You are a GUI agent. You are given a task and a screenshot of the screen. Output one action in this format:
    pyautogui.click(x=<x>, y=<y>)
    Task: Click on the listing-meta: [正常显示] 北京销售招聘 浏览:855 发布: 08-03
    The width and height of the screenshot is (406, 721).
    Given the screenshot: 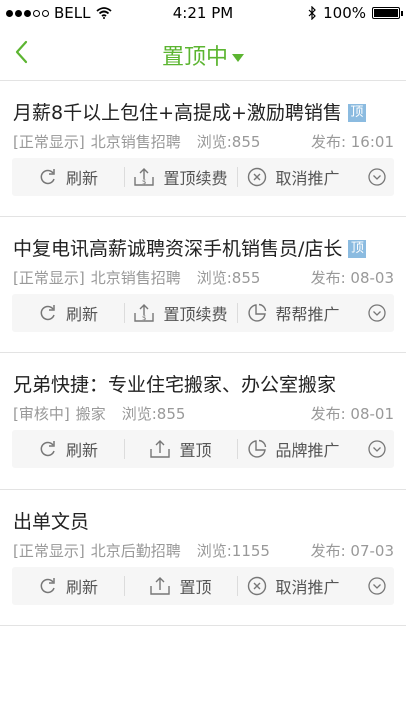 What is the action you would take?
    pyautogui.click(x=203, y=277)
    